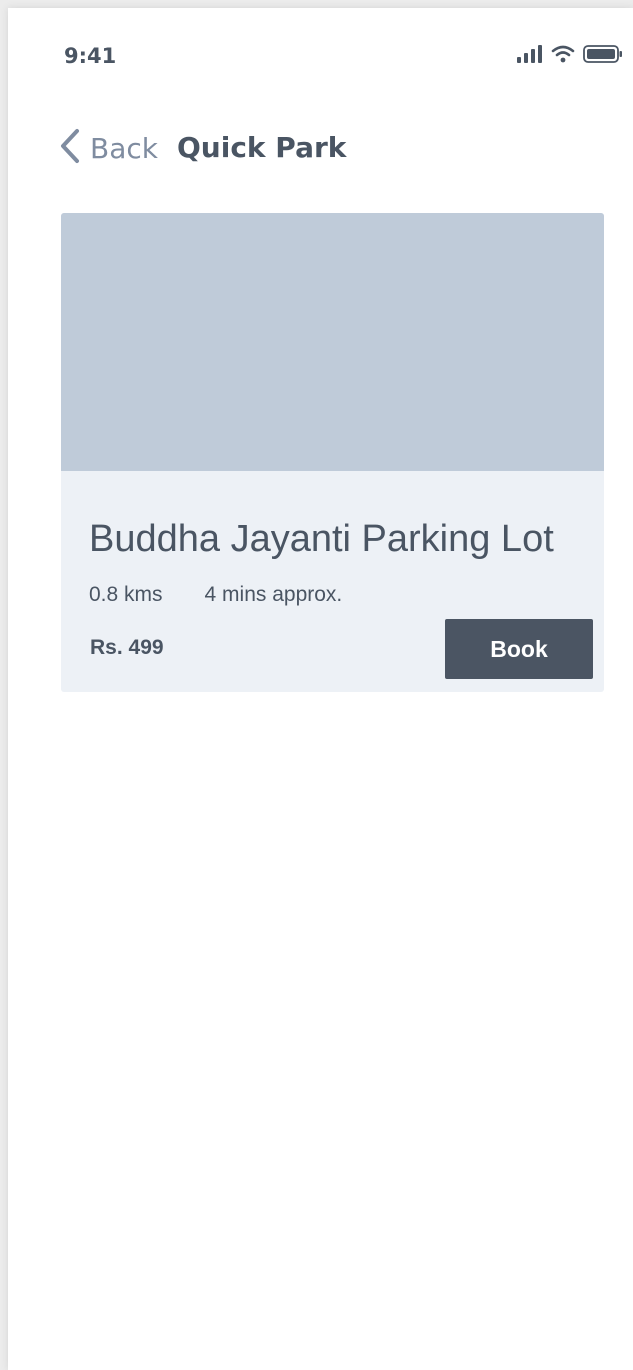 This screenshot has width=633, height=1370. I want to click on parking-meta: 0.8 kms 4 mins approx., so click(215, 595).